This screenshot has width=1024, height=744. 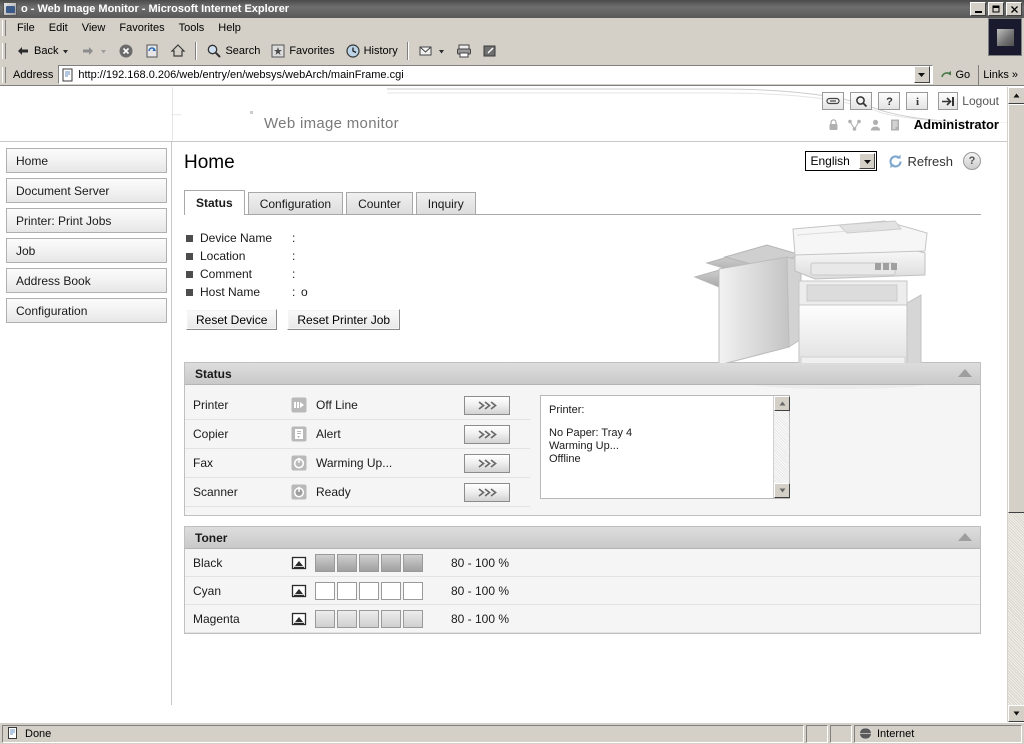 What do you see at coordinates (299, 619) in the screenshot?
I see `toner-icon` at bounding box center [299, 619].